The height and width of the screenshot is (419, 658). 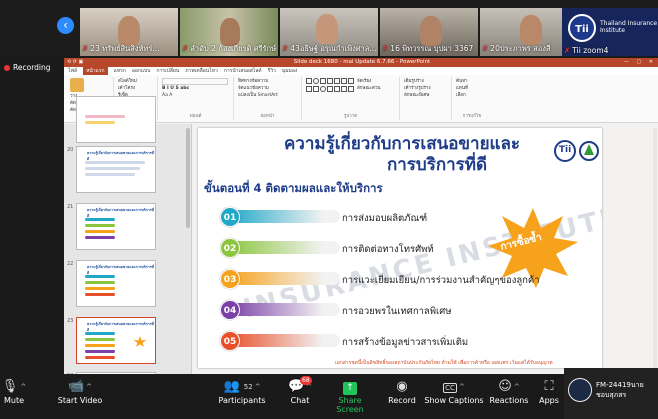 I want to click on tab-insert: แทรก, so click(x=120, y=71).